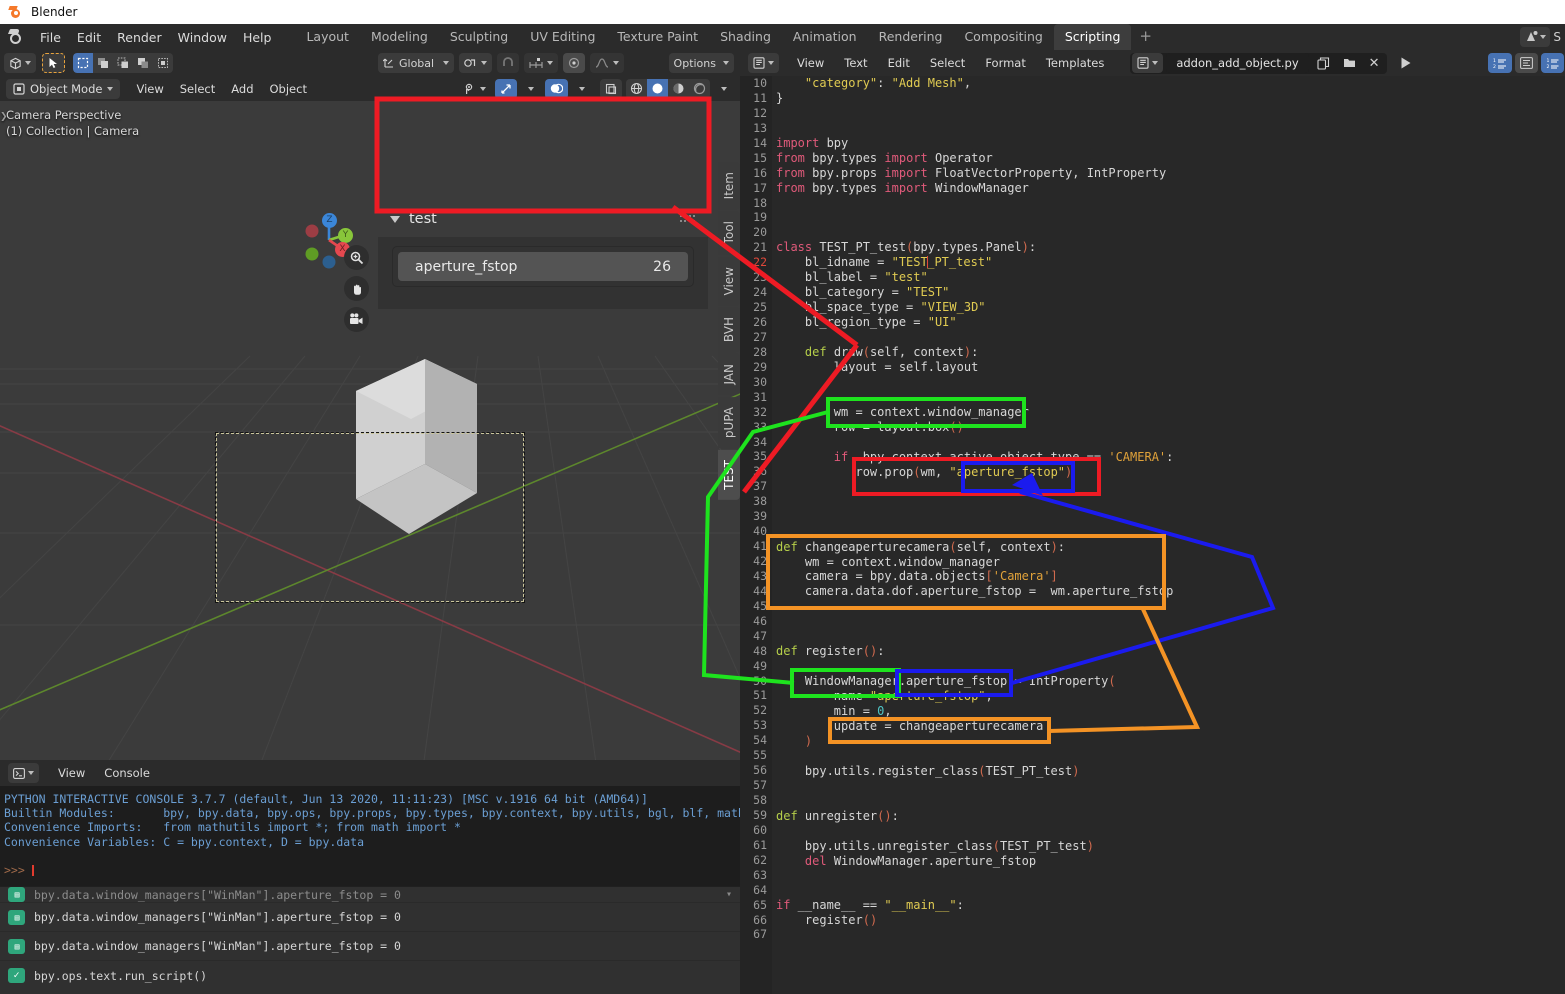 The image size is (1565, 994). What do you see at coordinates (370, 975) in the screenshot?
I see `info-log-row: ✓ bpy.ops.text.run_script()` at bounding box center [370, 975].